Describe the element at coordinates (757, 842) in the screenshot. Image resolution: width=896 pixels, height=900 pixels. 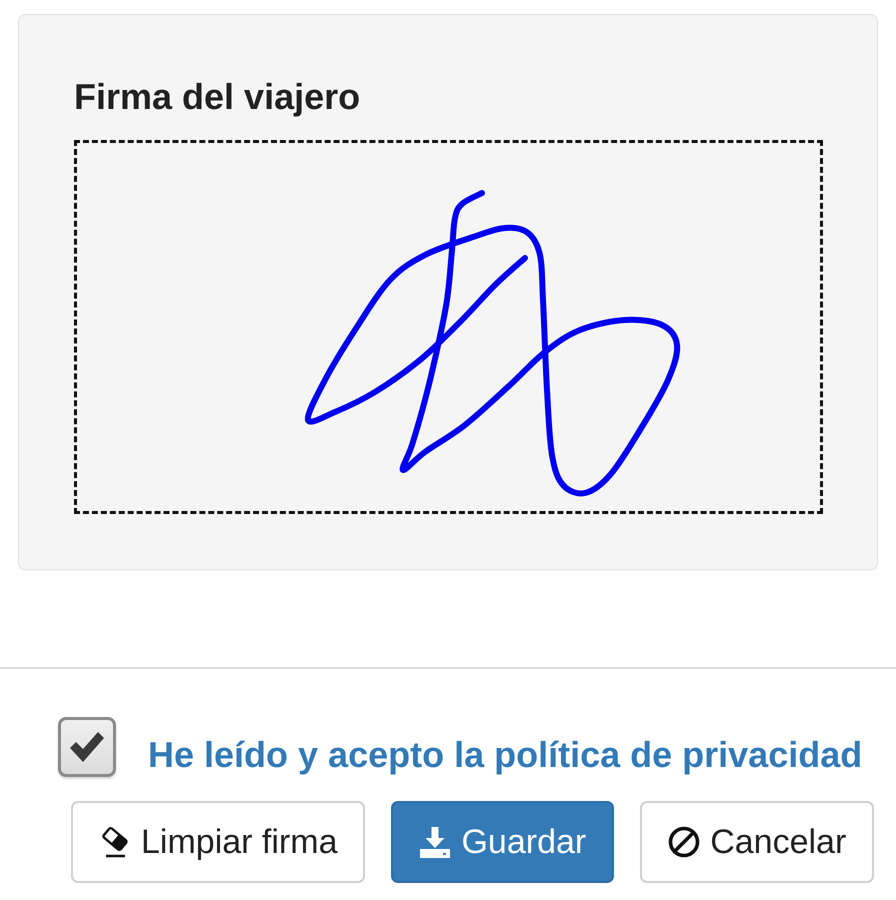
I see `cancel-button: Cancelar` at that location.